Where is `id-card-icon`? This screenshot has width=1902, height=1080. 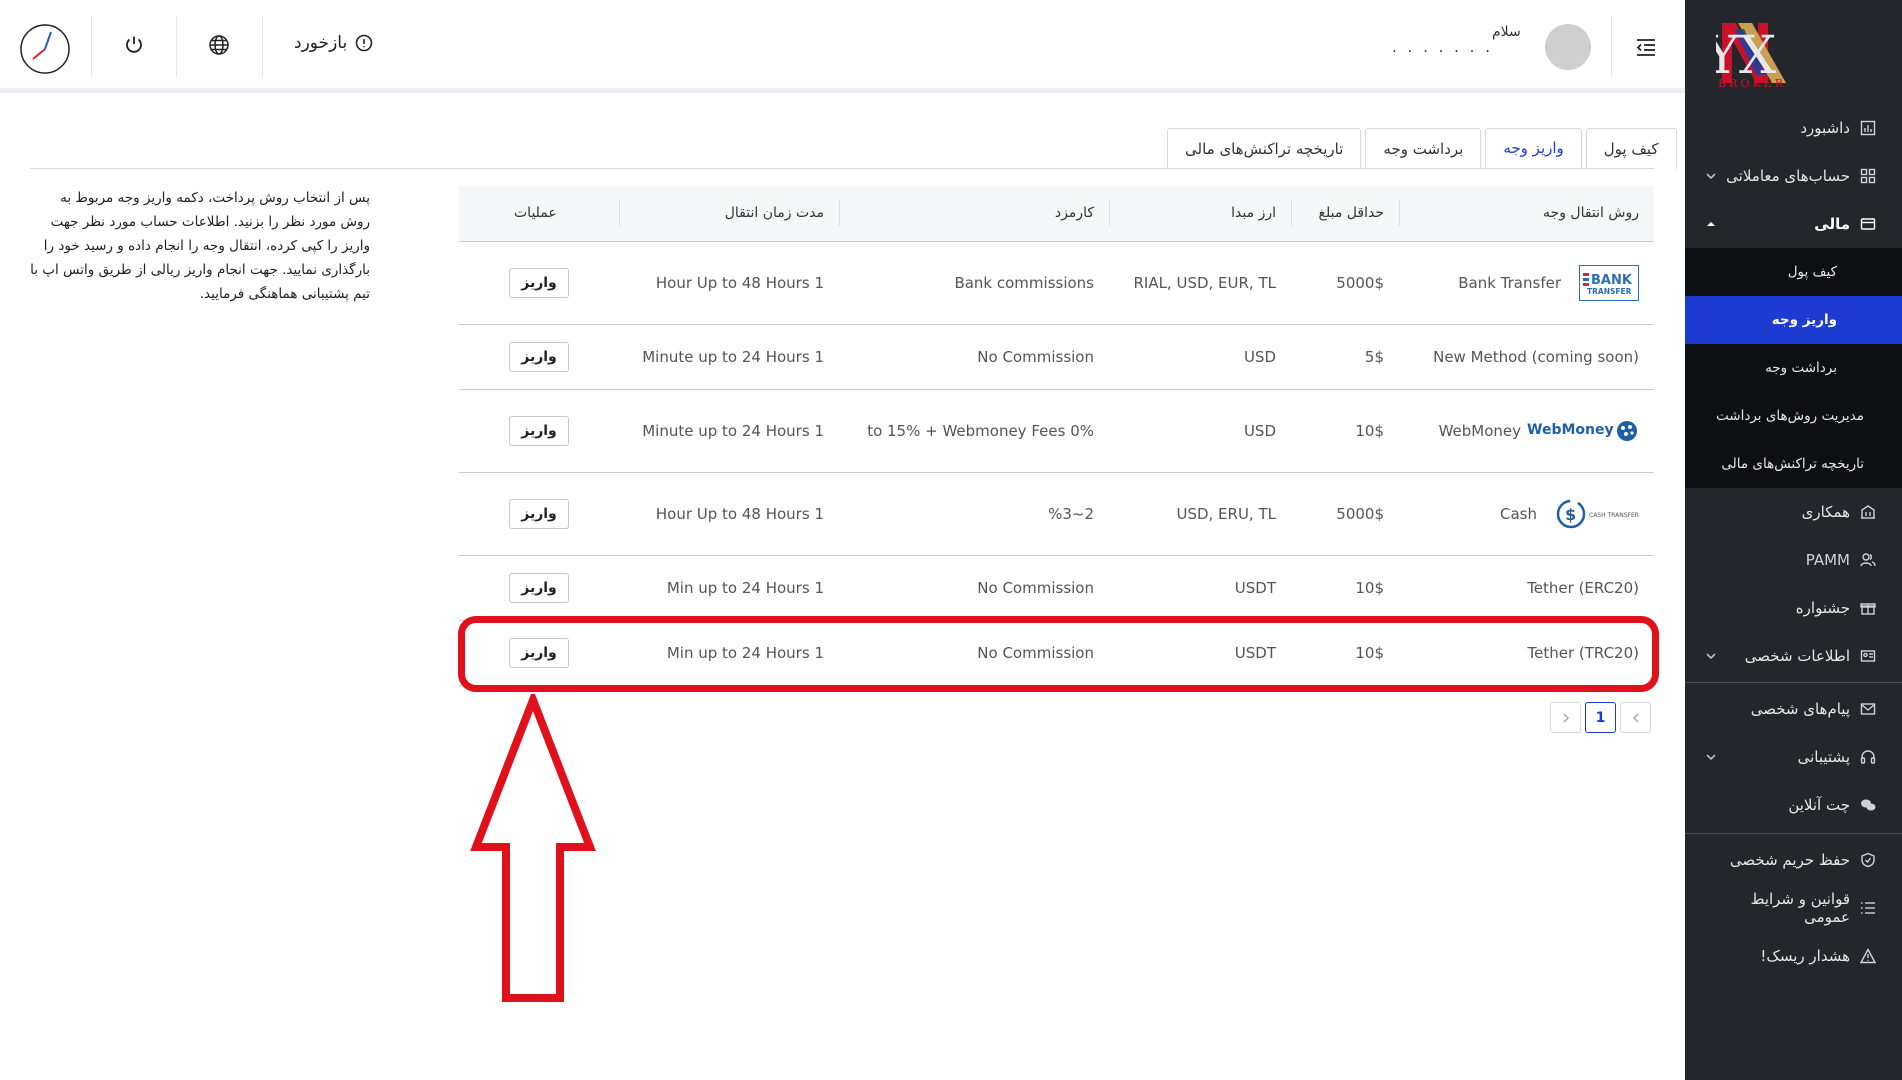 id-card-icon is located at coordinates (1868, 656).